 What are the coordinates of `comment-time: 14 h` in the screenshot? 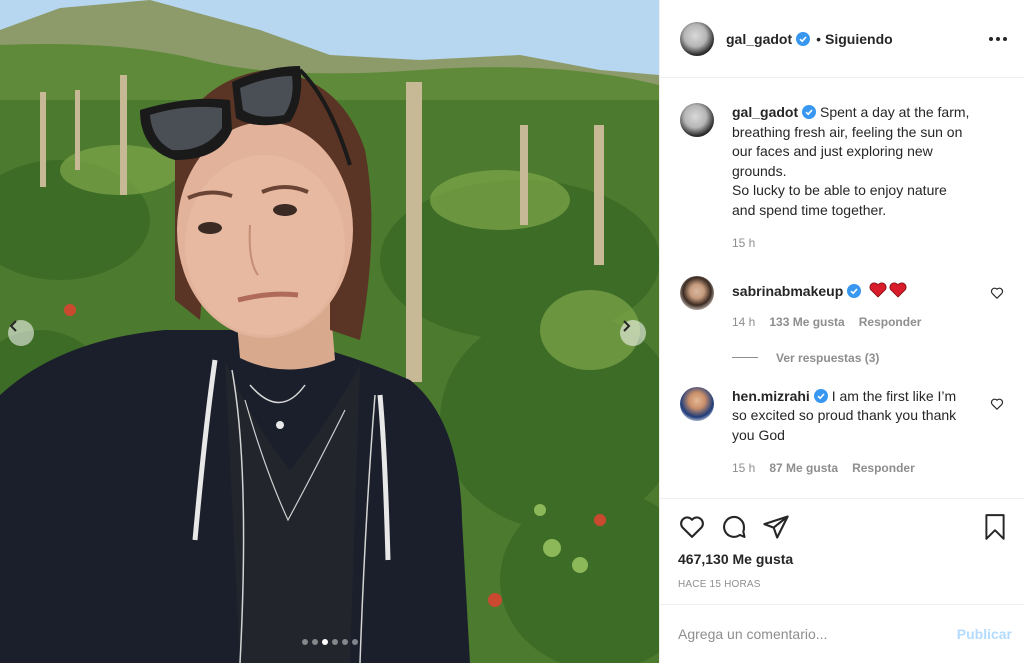 It's located at (743, 323).